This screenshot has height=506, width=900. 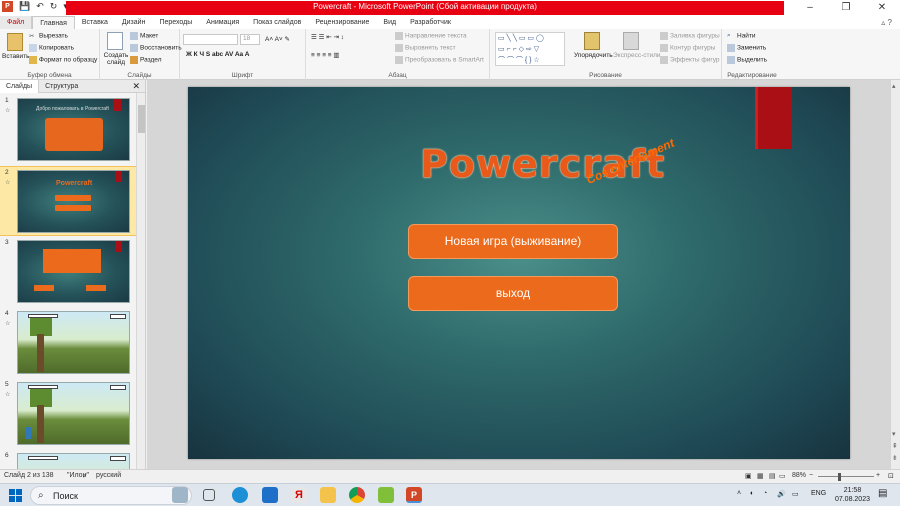 I want to click on exit-button: выход, so click(x=513, y=293).